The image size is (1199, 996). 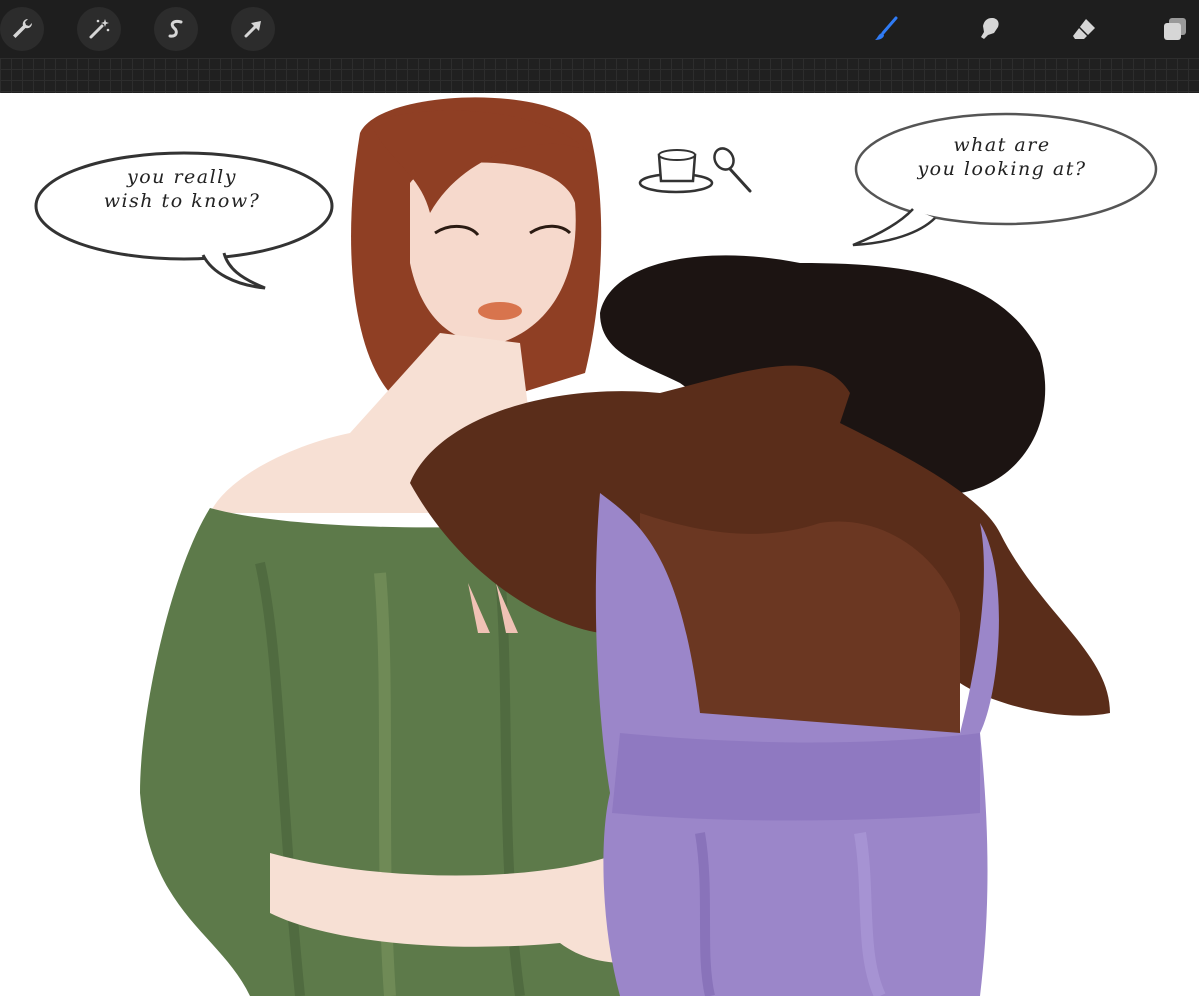 I want to click on layers-button, so click(x=1175, y=29).